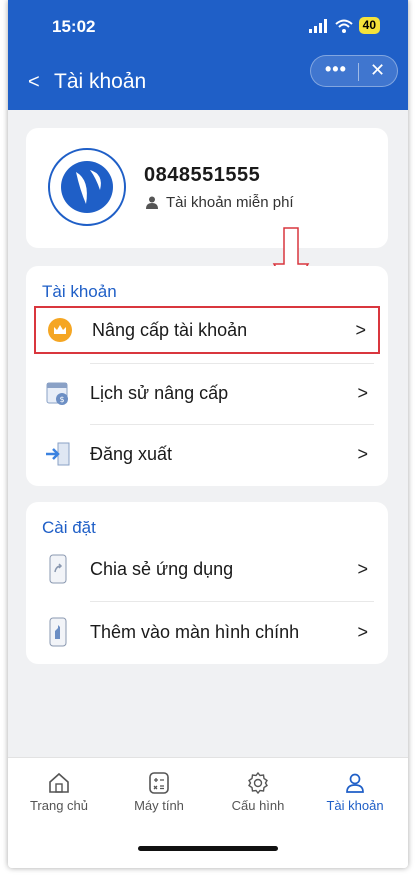 This screenshot has height=878, width=418. I want to click on logout-label: Đăng xuất, so click(131, 453).